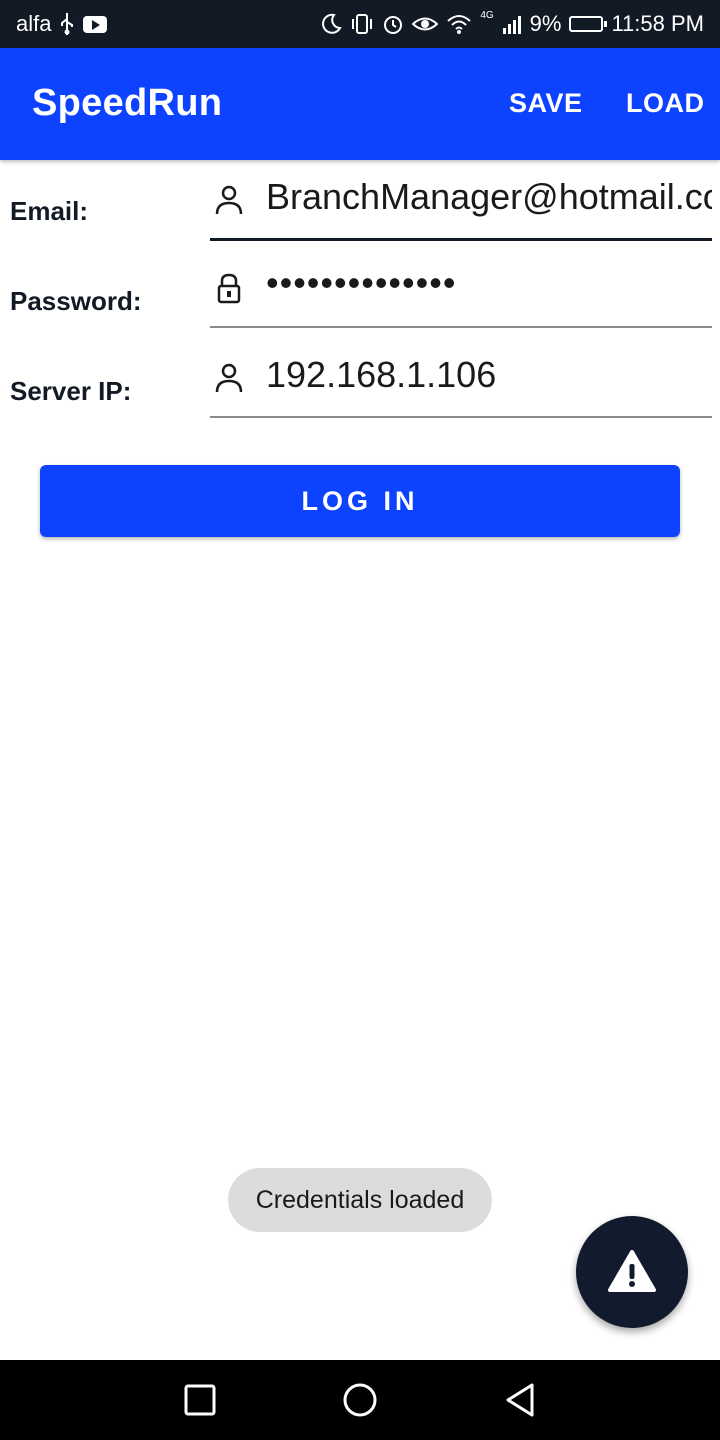 The image size is (720, 1440). I want to click on eye-icon, so click(425, 24).